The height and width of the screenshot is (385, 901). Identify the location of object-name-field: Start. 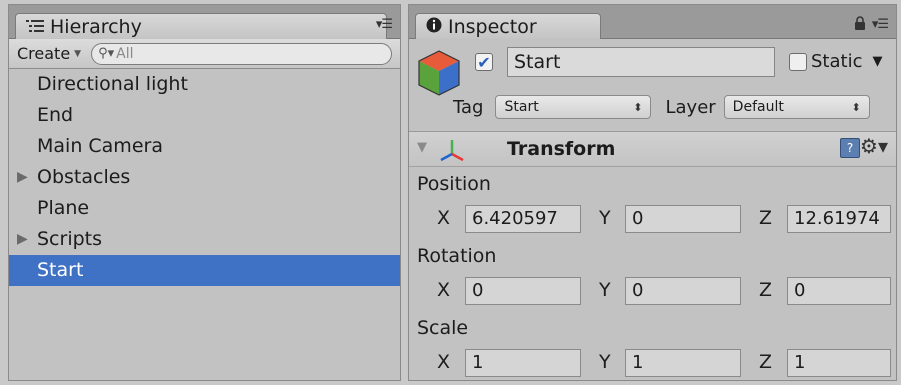
(641, 62).